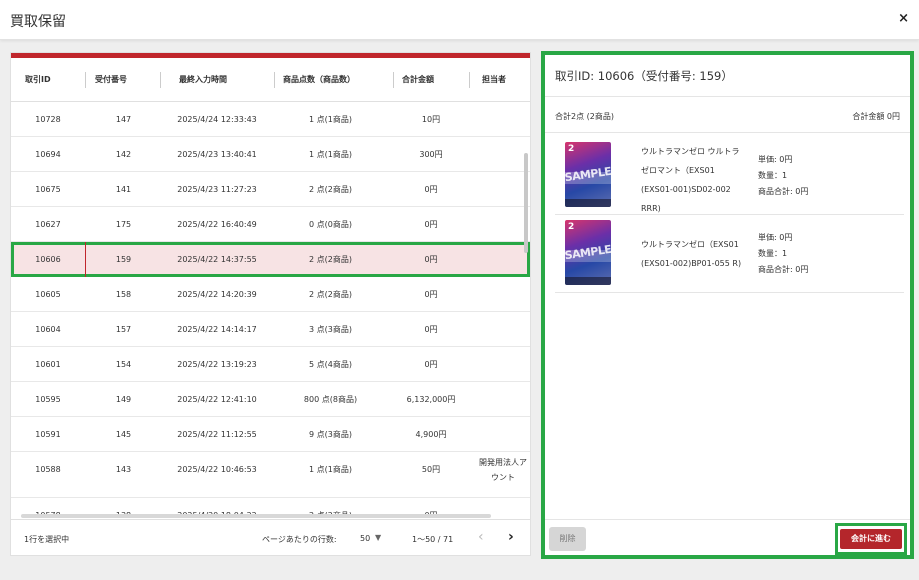  What do you see at coordinates (220, 80) in the screenshot?
I see `column-header-last-input-time: 最終入力時間` at bounding box center [220, 80].